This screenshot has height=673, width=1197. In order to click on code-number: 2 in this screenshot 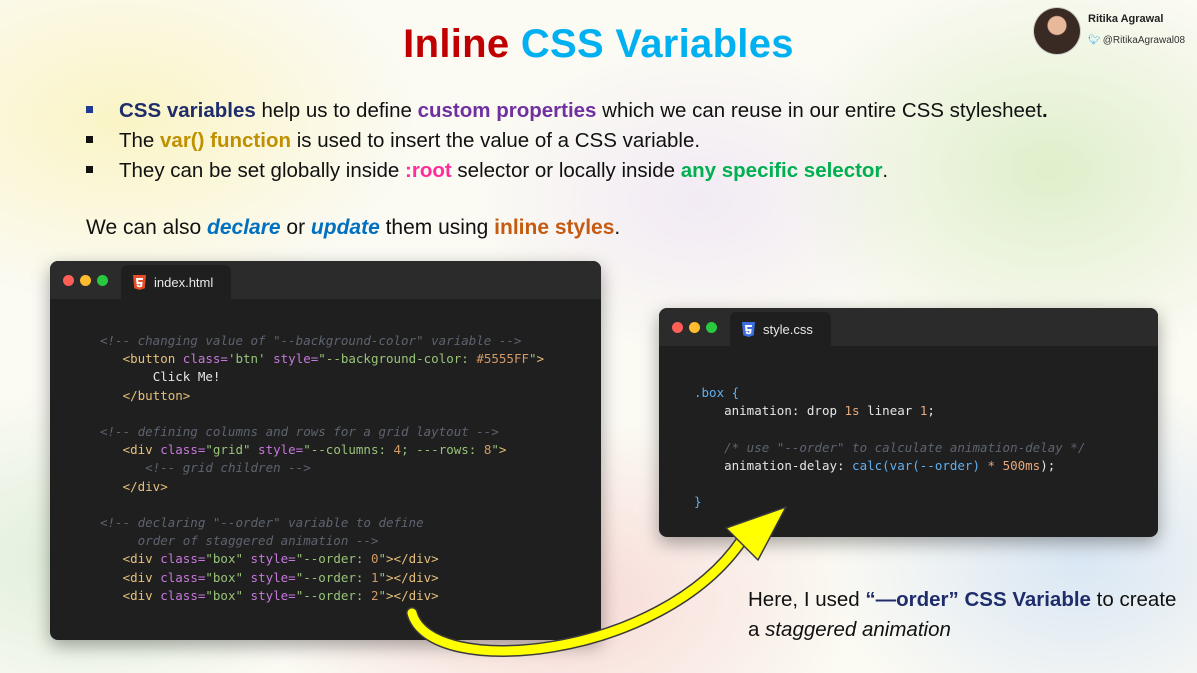, I will do `click(374, 595)`.